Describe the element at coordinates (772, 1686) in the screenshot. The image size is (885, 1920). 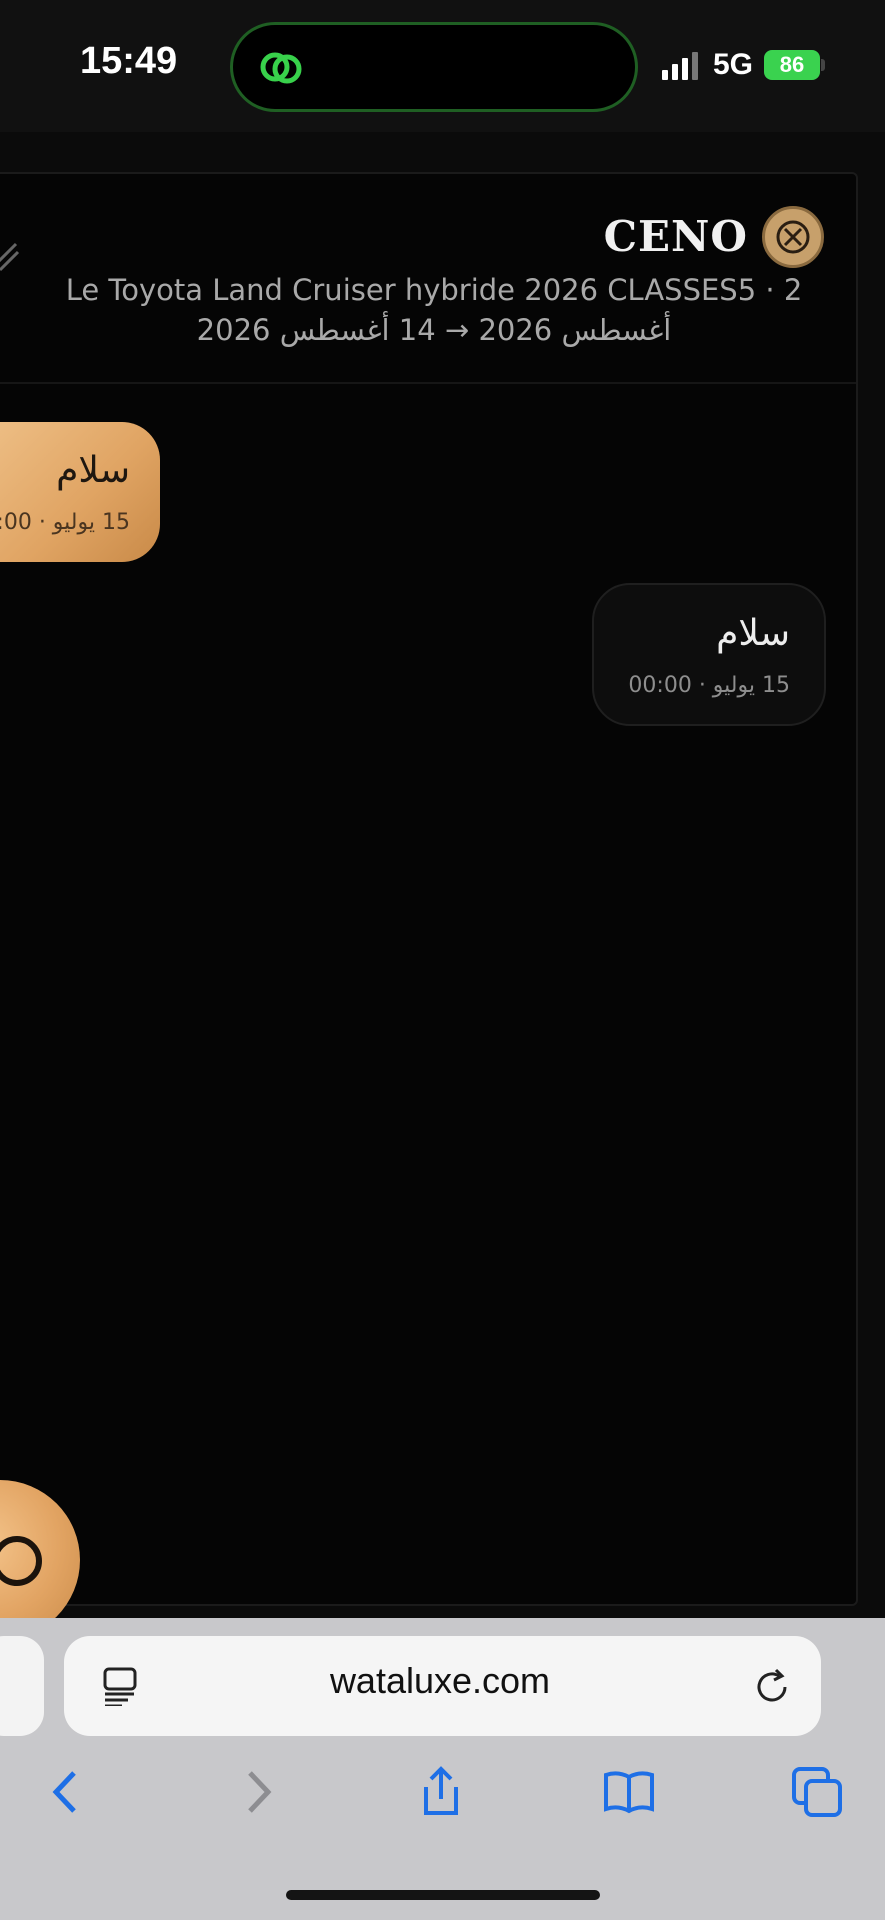
I see `reload-icon` at that location.